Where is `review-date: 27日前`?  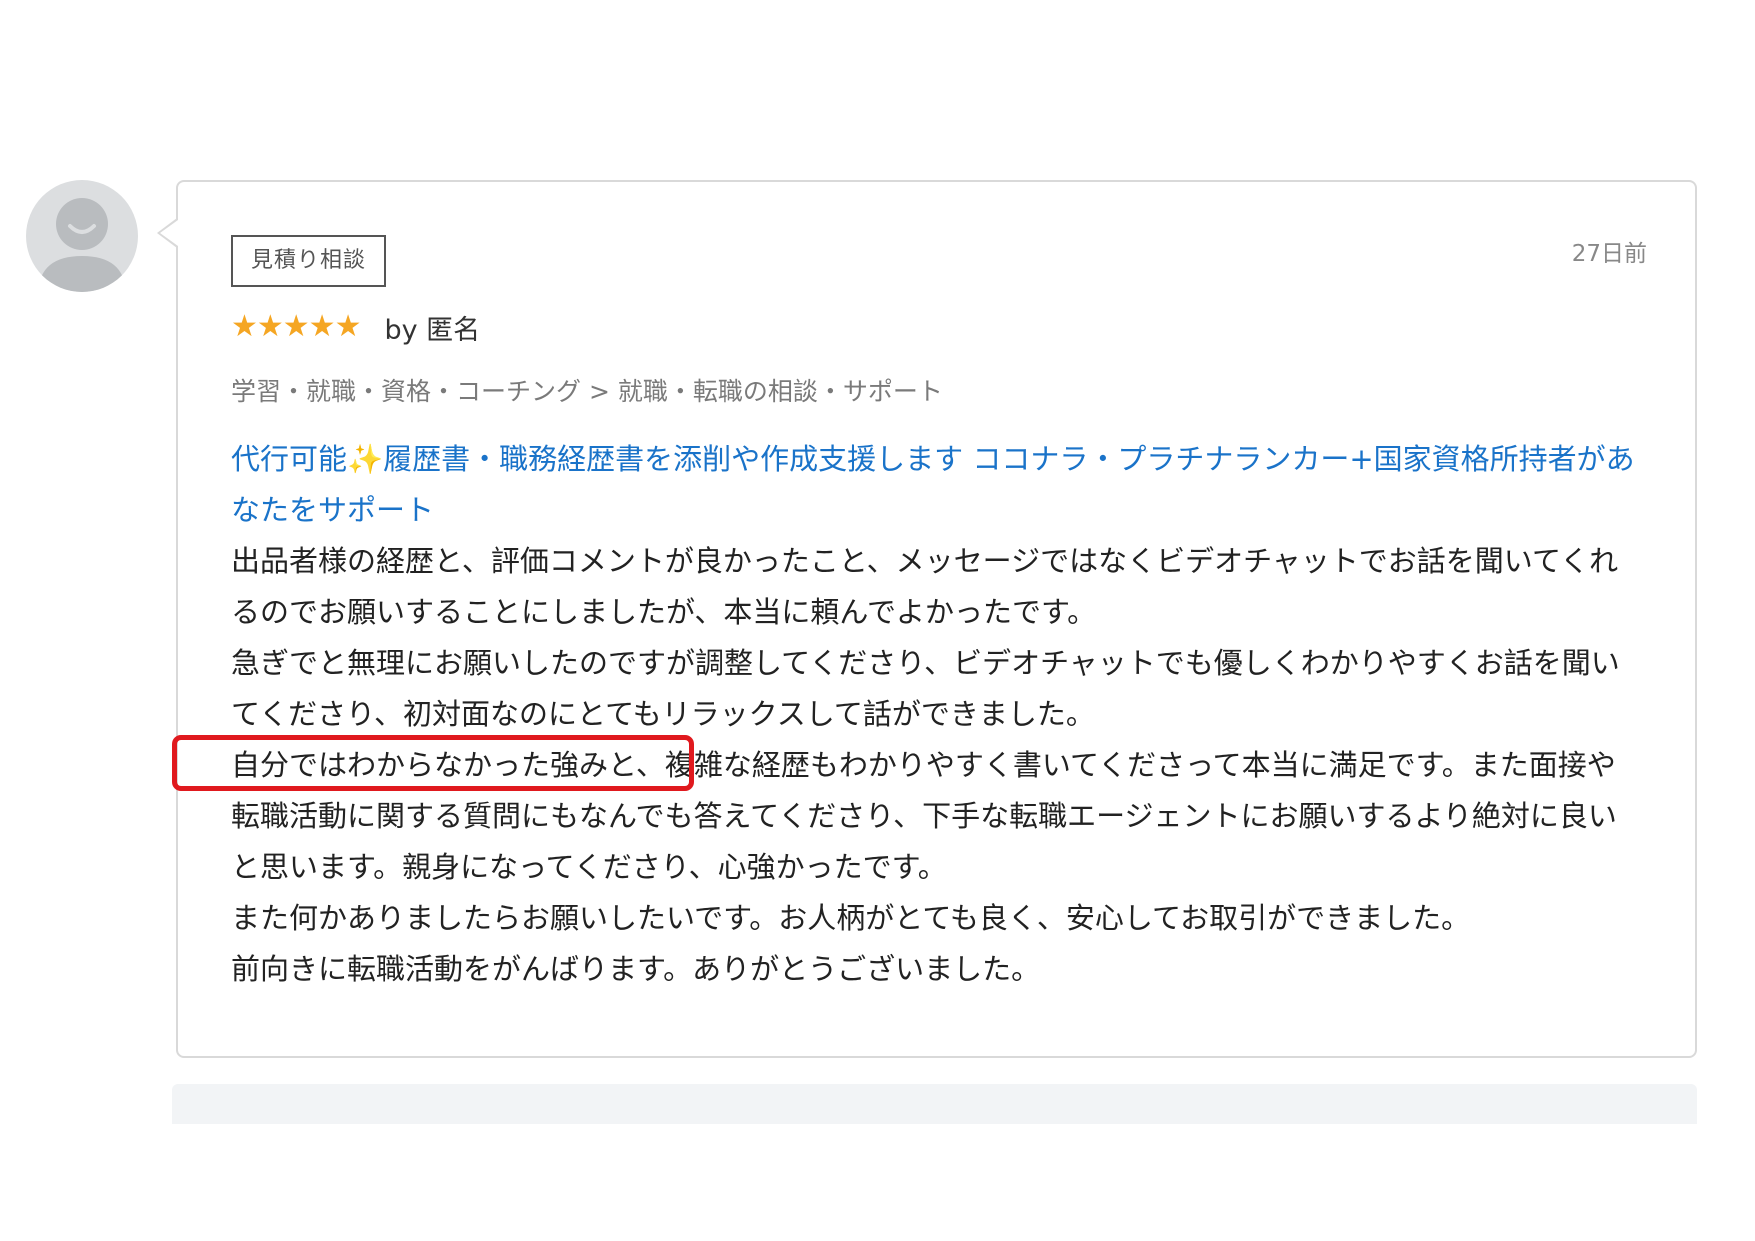
review-date: 27日前 is located at coordinates (1609, 254).